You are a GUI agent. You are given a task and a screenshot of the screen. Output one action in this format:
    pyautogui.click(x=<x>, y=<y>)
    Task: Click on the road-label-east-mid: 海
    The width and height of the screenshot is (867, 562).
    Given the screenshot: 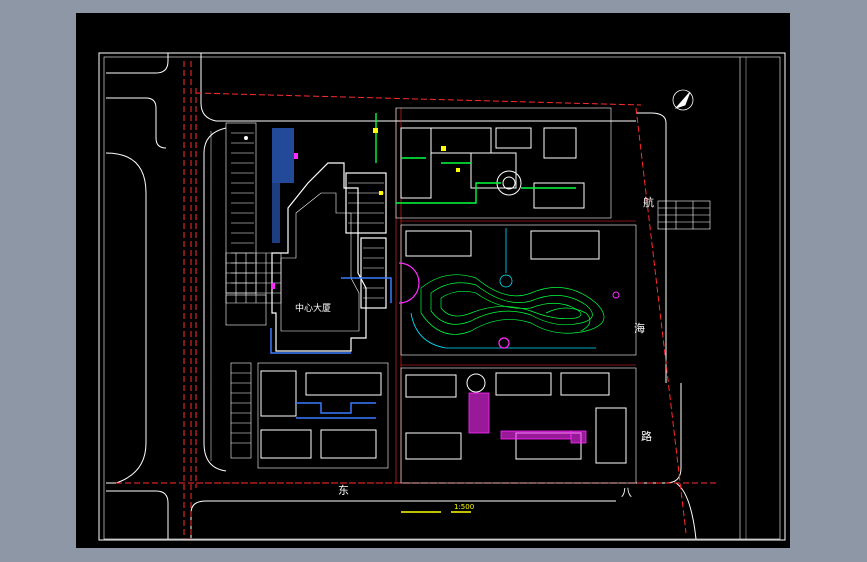 What is the action you would take?
    pyautogui.click(x=639, y=328)
    